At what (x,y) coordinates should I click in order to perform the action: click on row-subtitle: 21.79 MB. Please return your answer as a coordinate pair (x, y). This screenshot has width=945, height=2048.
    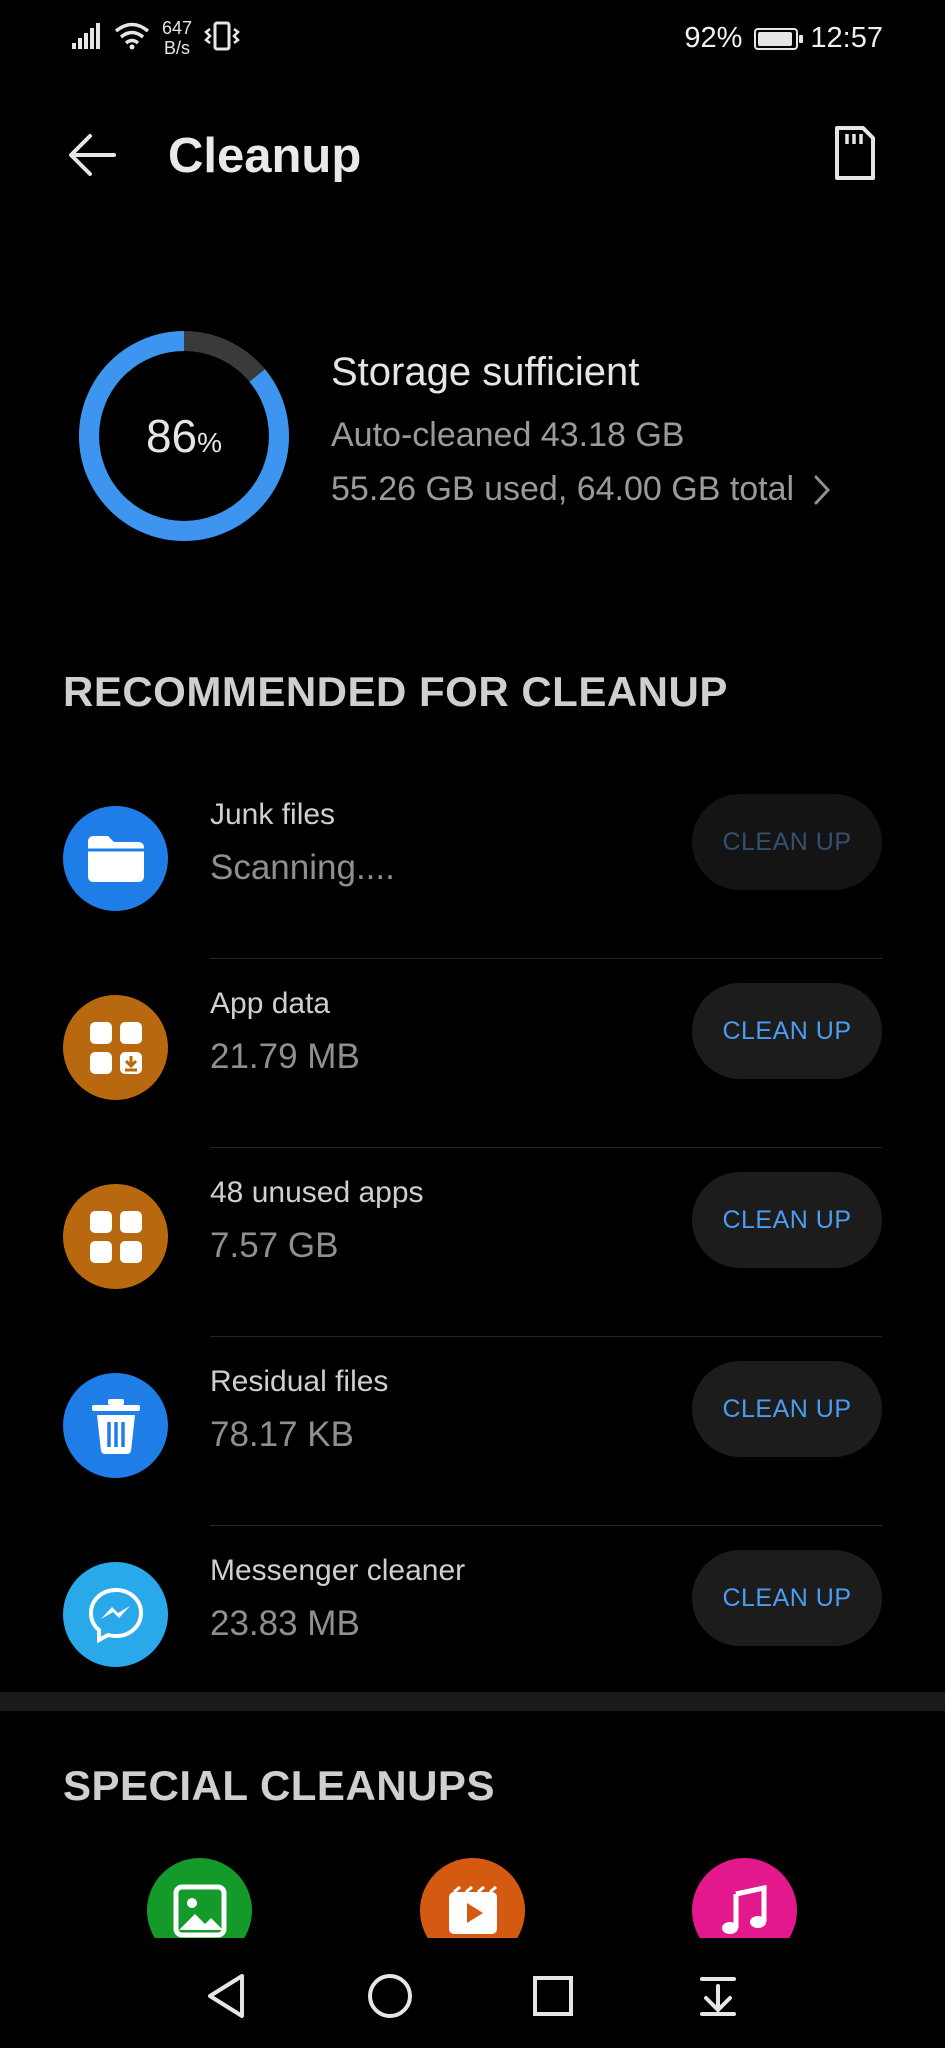
    Looking at the image, I should click on (285, 1056).